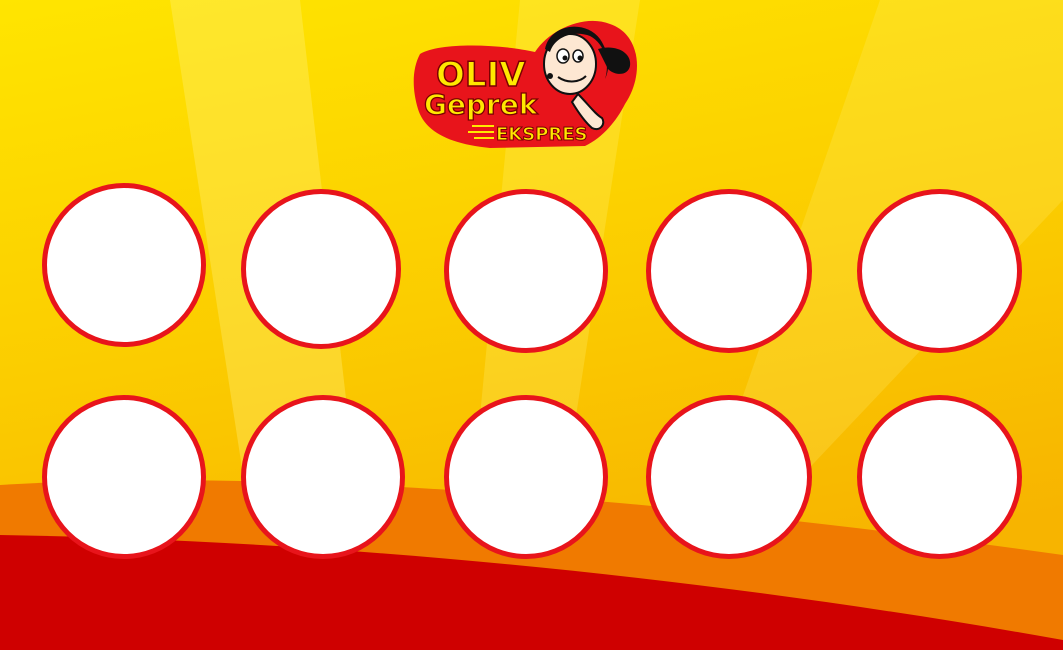  Describe the element at coordinates (525, 84) in the screenshot. I see `oliv-geprek-ekspres-logo: OLIV Geprek EKSPRES` at that location.